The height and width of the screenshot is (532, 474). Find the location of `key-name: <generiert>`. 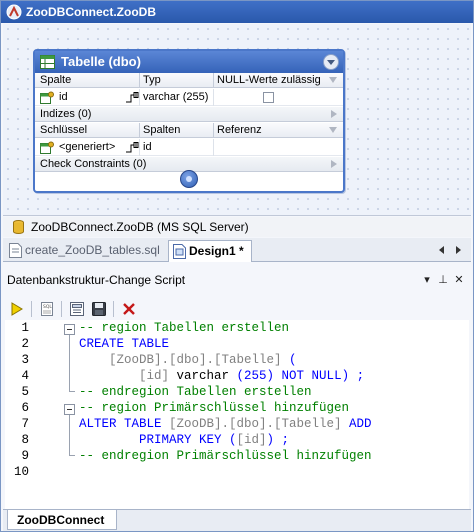

key-name: <generiert> is located at coordinates (87, 147).